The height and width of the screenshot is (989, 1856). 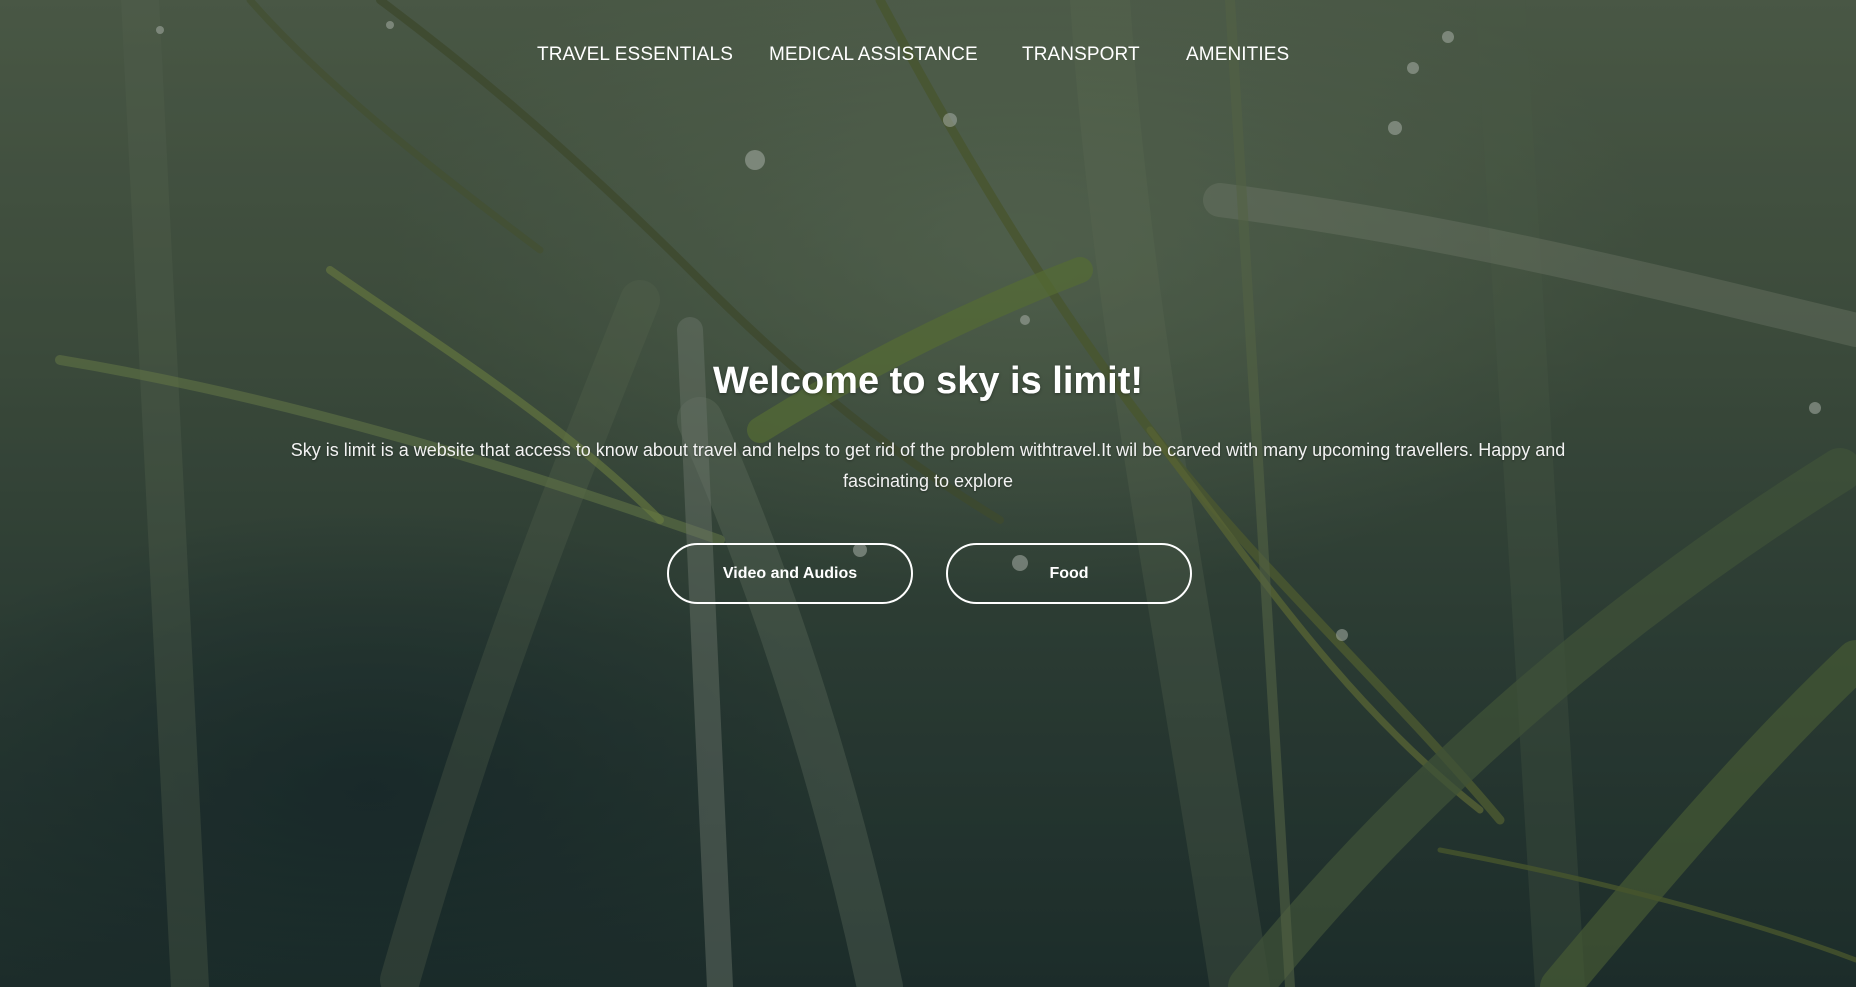 I want to click on food-button: Food, so click(x=1069, y=573).